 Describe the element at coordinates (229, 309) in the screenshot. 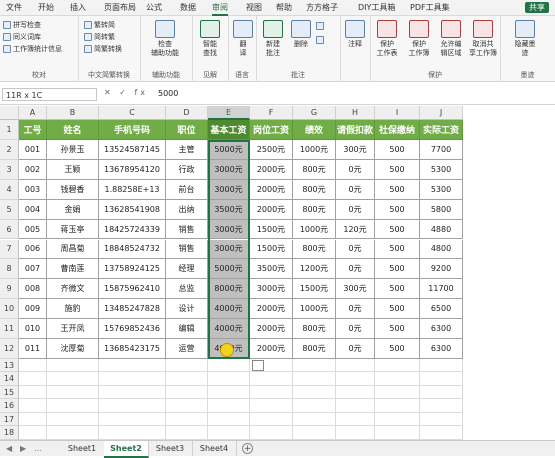

I see `table-cell: 4000元` at that location.